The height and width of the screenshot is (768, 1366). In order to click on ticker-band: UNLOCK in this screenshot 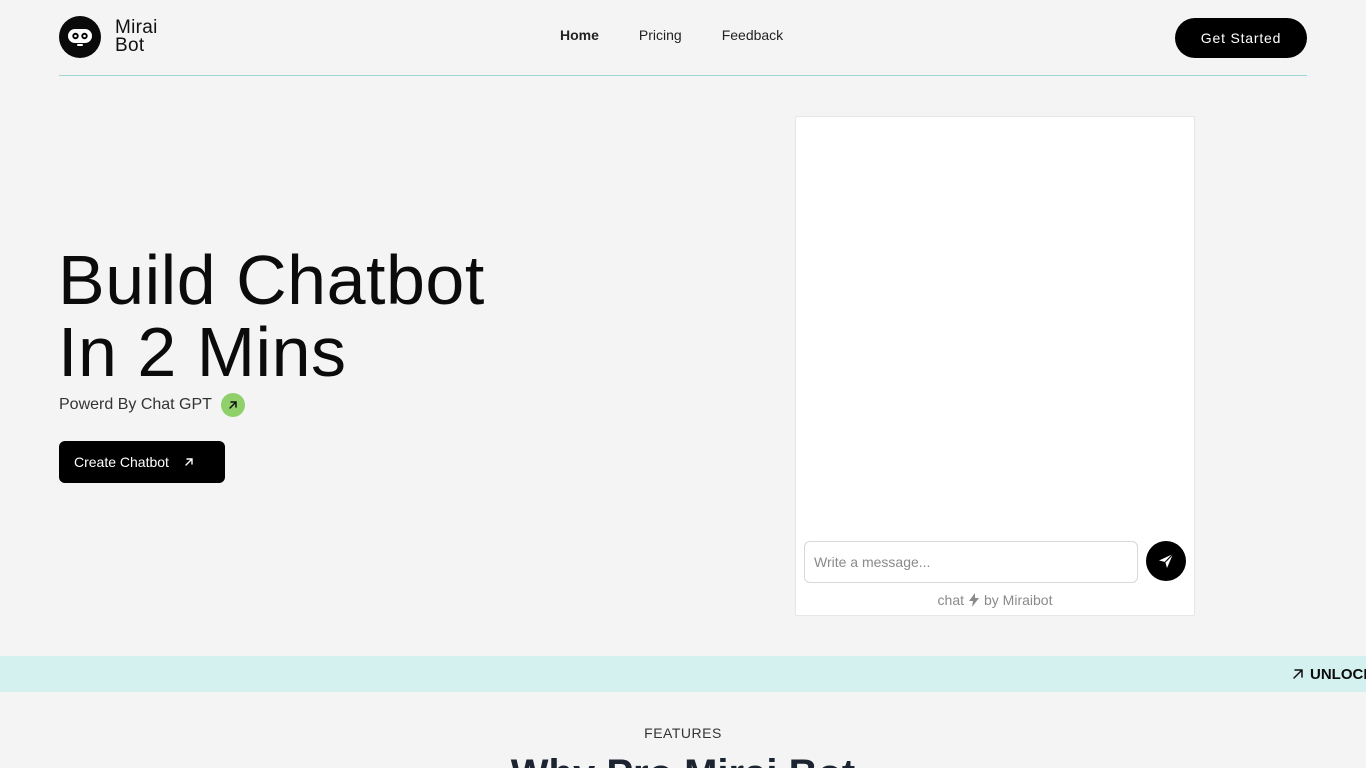, I will do `click(683, 674)`.